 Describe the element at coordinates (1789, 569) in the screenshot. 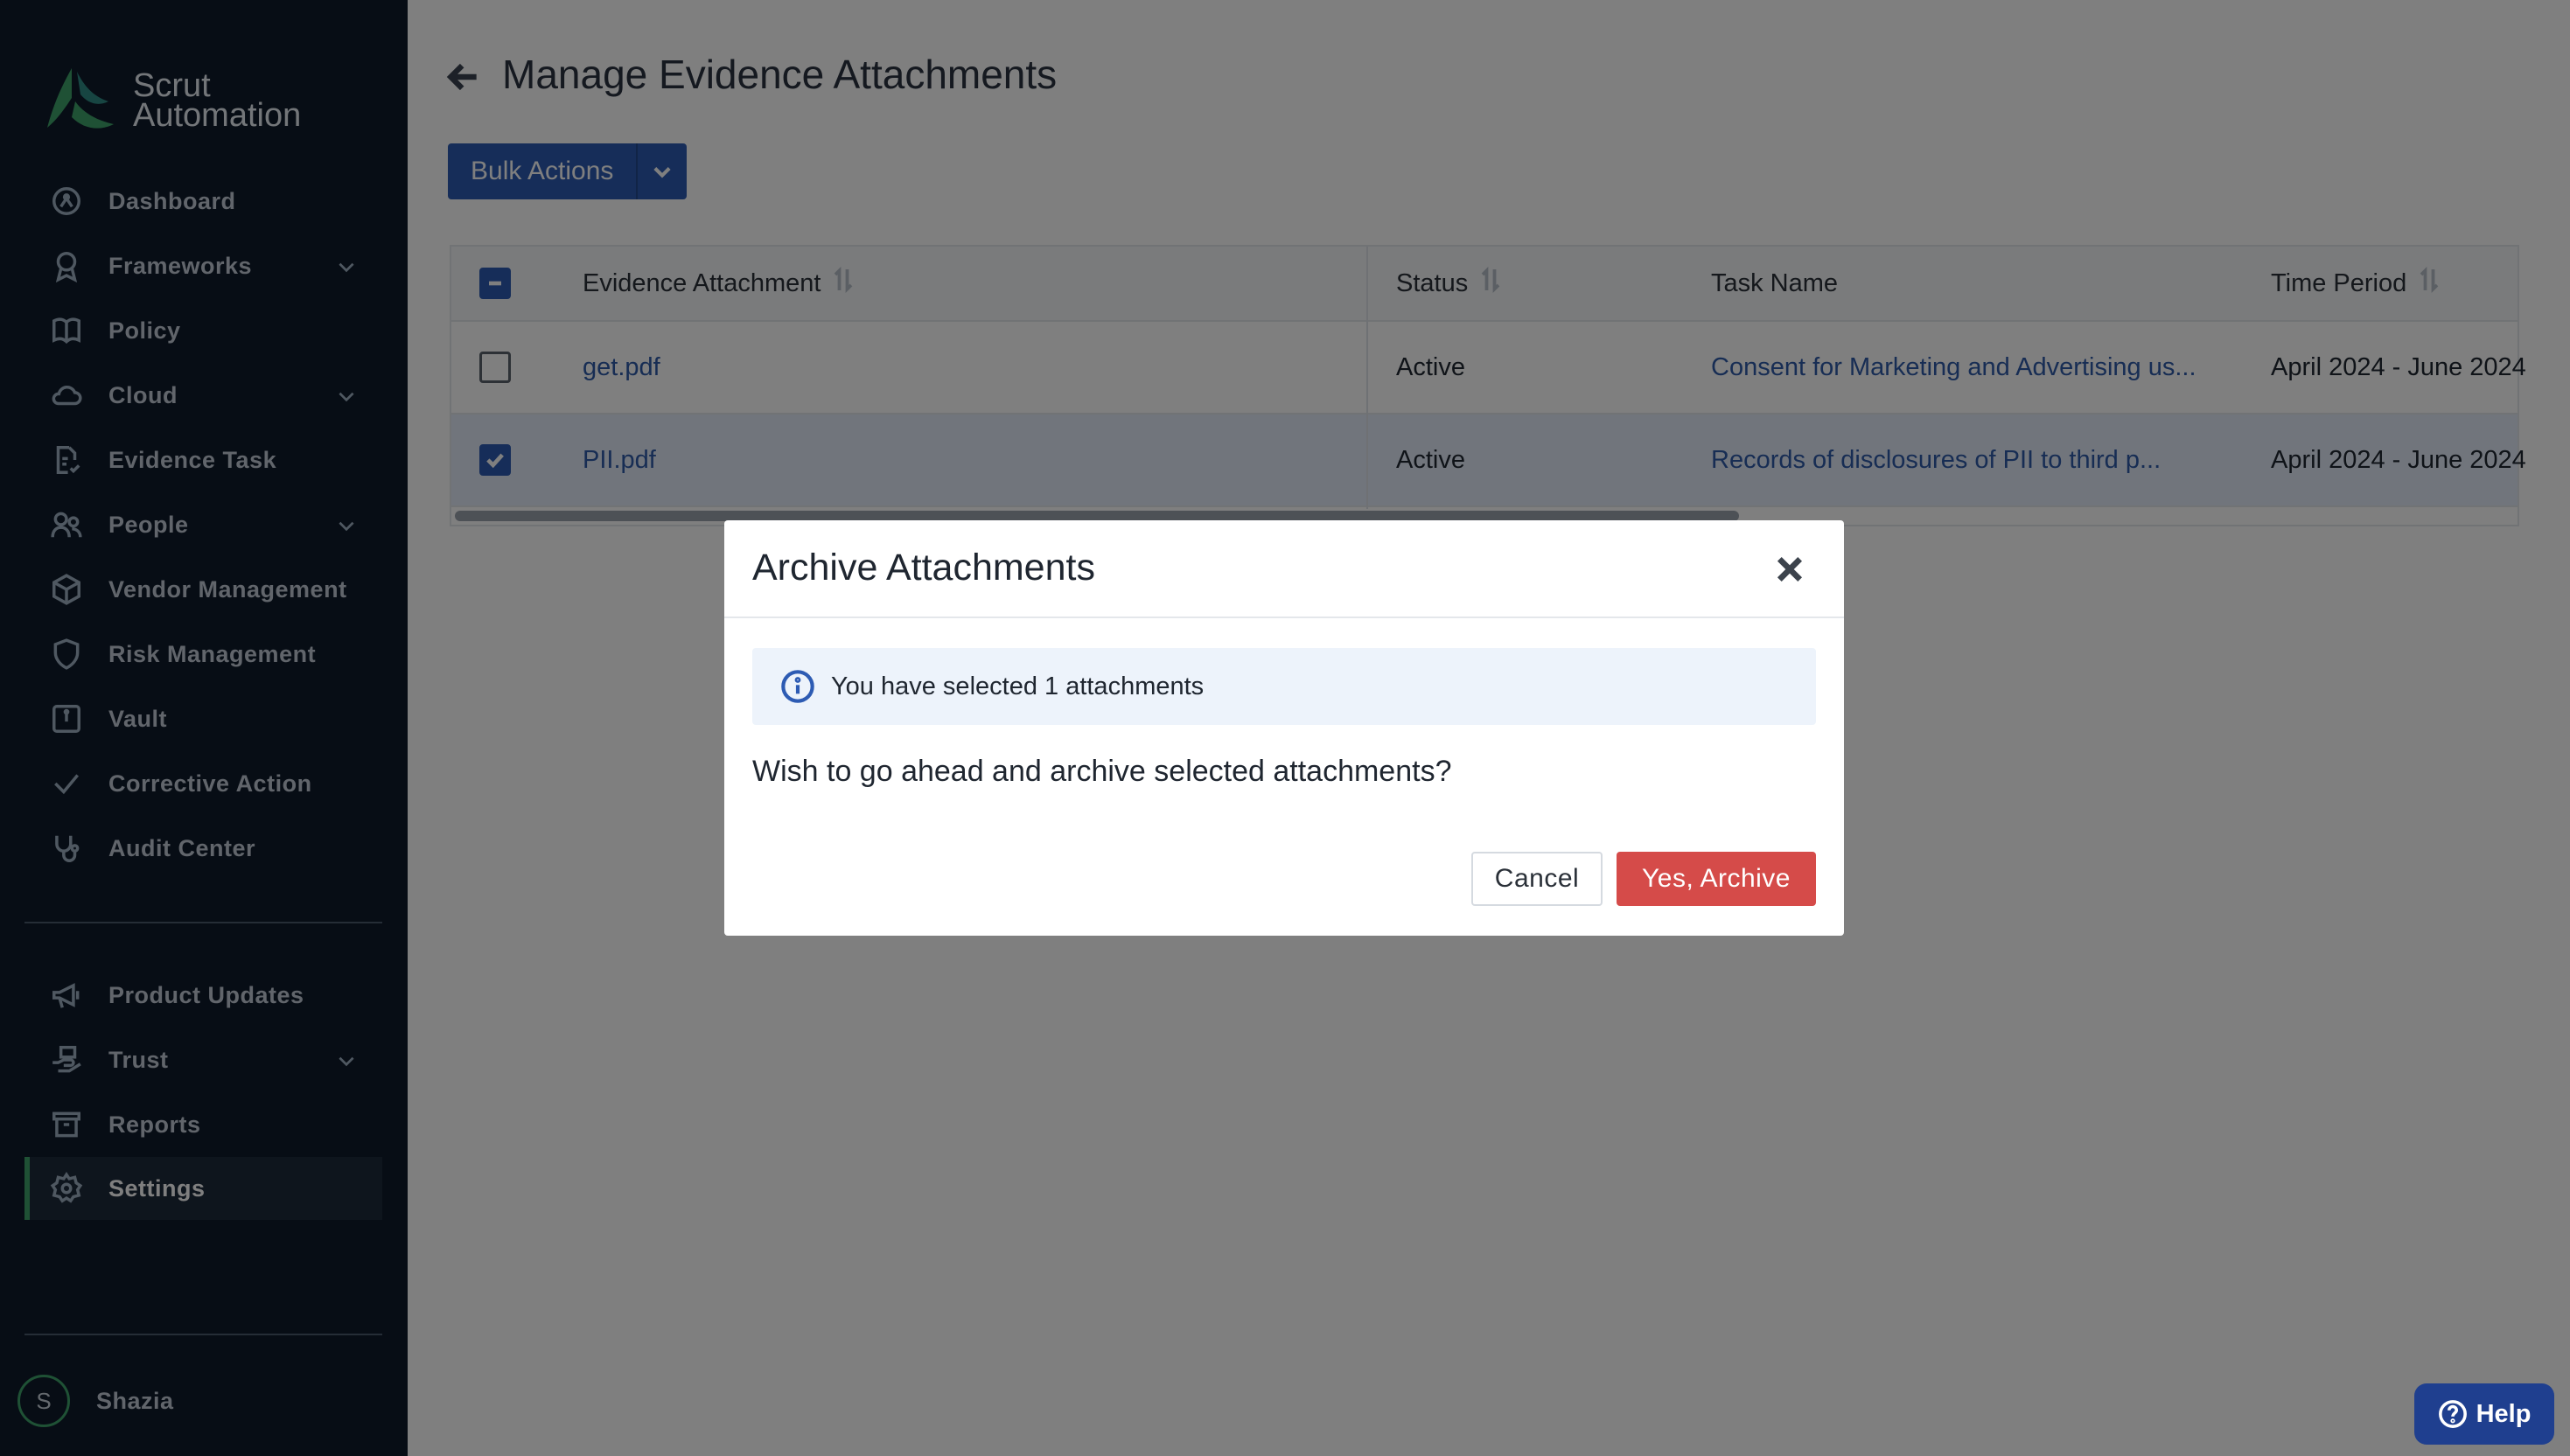

I see `close-icon` at that location.